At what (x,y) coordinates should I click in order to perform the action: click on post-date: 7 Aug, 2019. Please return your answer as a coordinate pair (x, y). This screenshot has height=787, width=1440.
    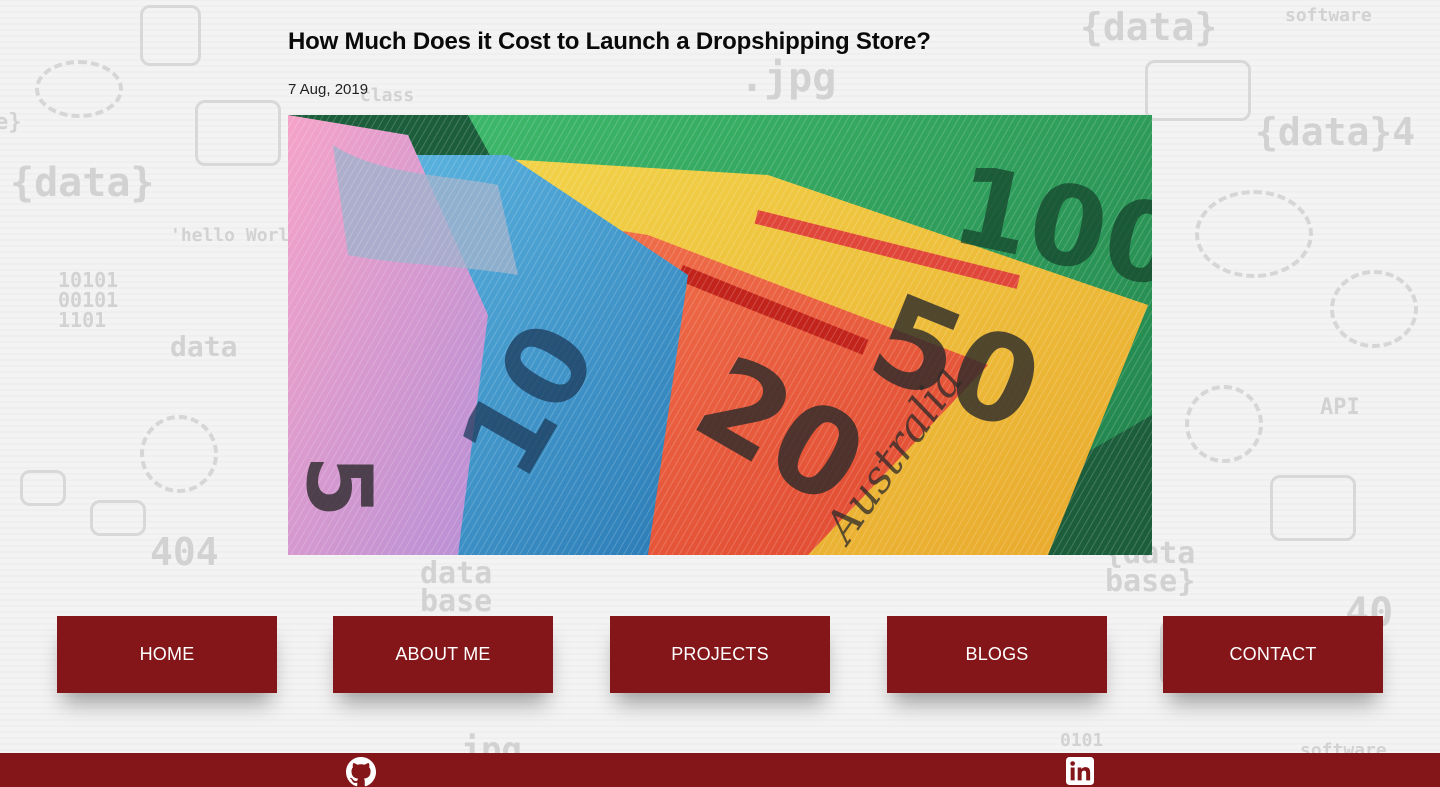
    Looking at the image, I should click on (328, 89).